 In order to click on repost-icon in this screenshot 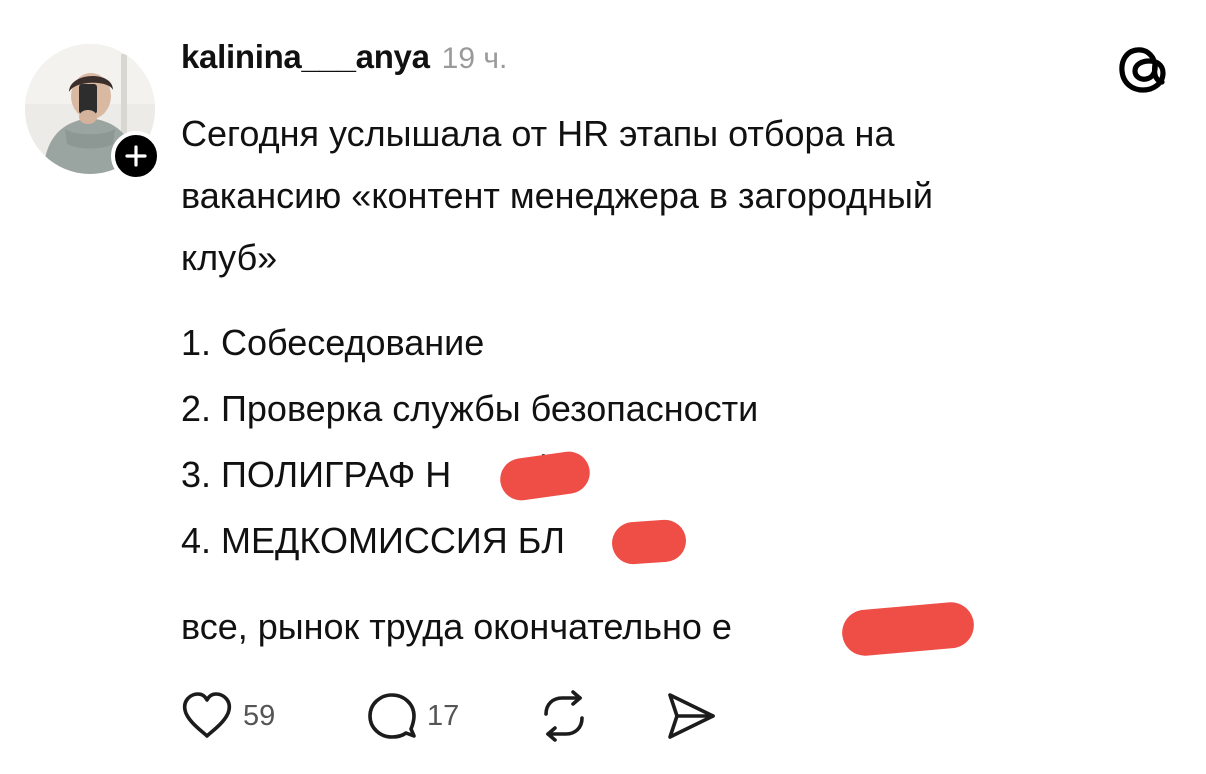, I will do `click(564, 716)`.